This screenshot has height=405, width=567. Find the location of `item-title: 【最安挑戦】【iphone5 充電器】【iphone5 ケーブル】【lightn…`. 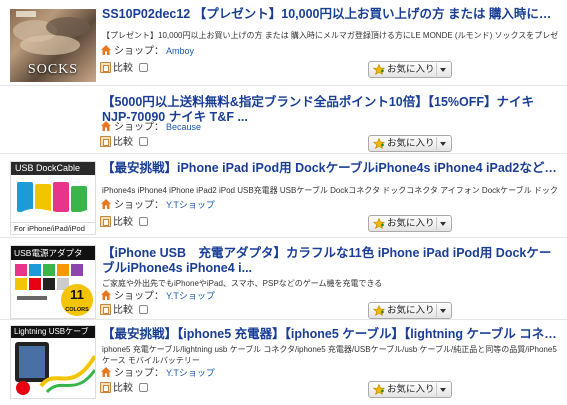

item-title: 【最安挑戦】【iphone5 充電器】【iphone5 ケーブル】【lightn… is located at coordinates (330, 334).